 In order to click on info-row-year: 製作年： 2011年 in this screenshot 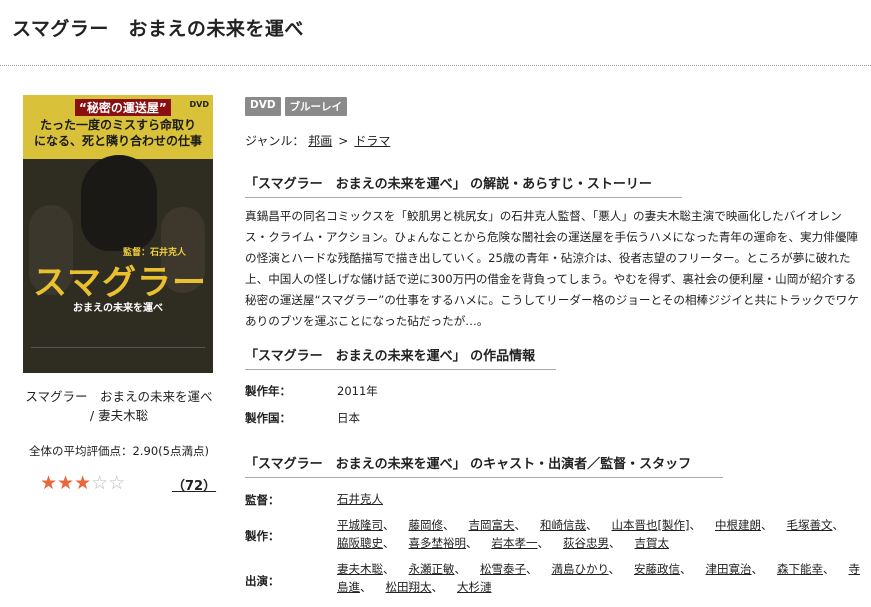, I will do `click(311, 391)`.